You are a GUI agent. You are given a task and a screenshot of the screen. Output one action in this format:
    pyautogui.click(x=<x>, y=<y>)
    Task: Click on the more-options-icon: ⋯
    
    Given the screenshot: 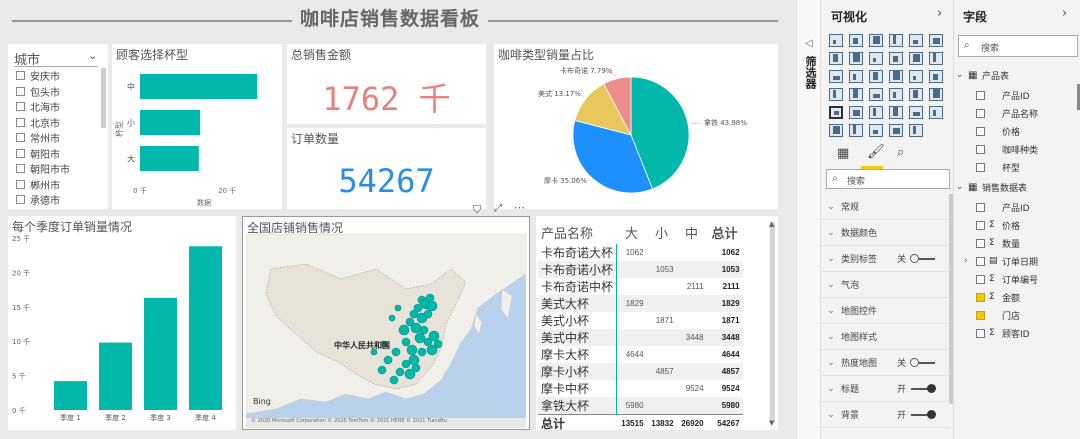 What is the action you would take?
    pyautogui.click(x=519, y=207)
    